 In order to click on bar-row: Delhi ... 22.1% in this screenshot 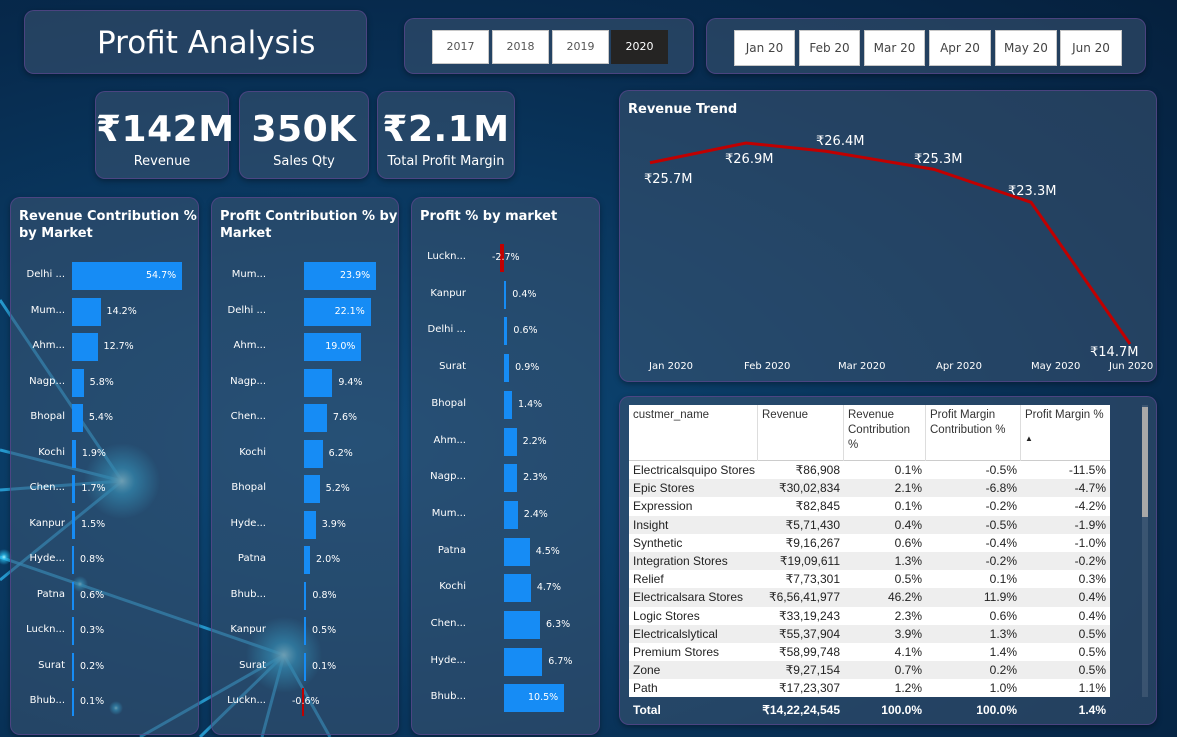, I will do `click(305, 311)`.